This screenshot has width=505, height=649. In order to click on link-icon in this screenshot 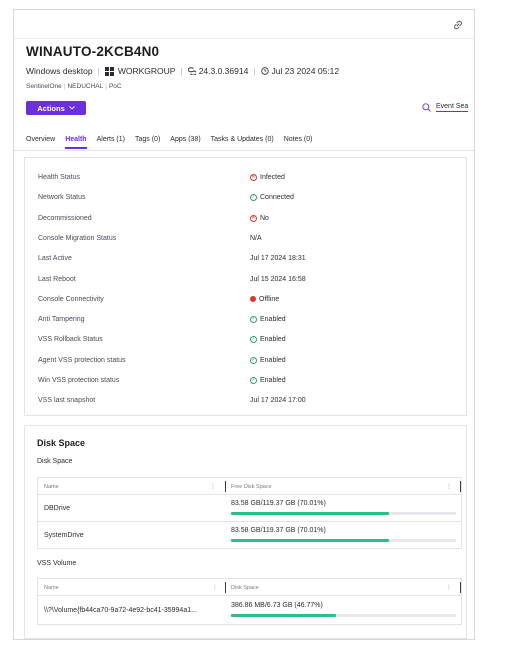, I will do `click(458, 25)`.